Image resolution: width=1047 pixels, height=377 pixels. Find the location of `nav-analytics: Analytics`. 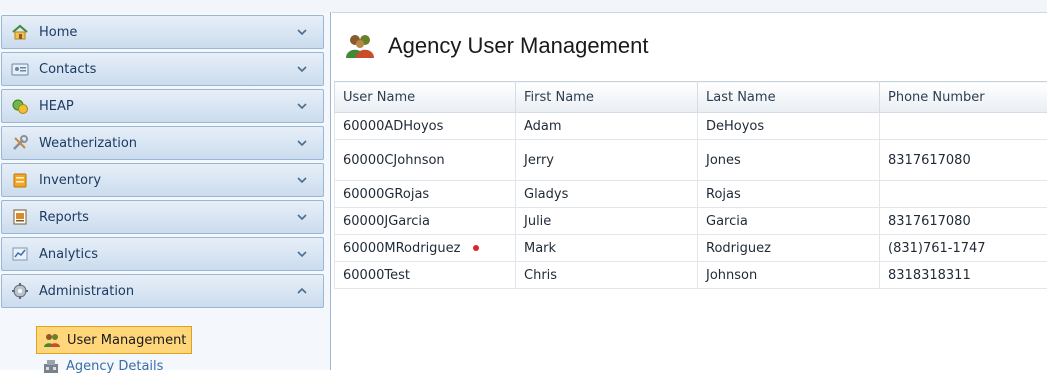

nav-analytics: Analytics is located at coordinates (162, 254).